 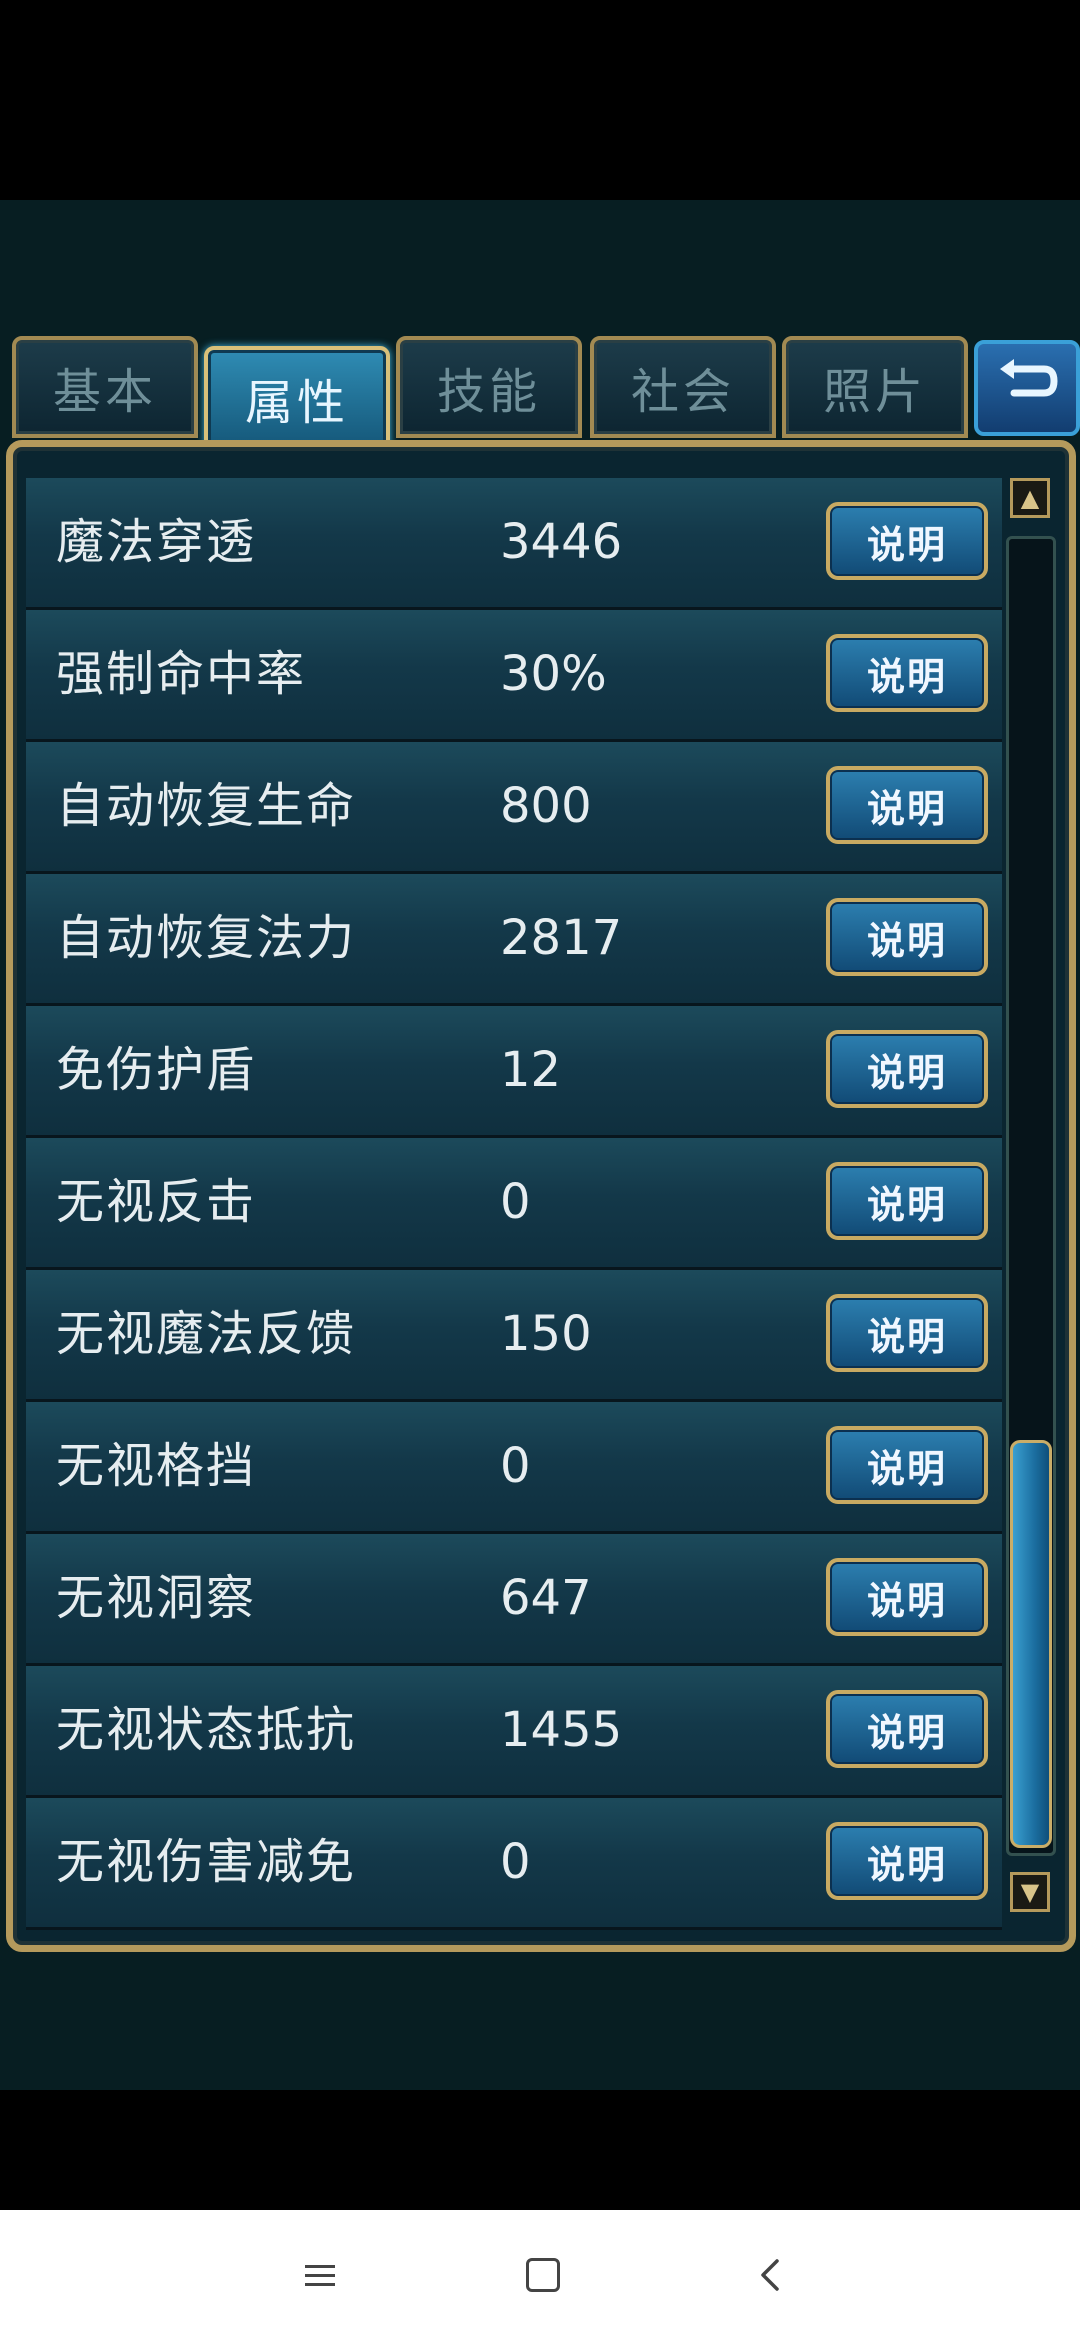 What do you see at coordinates (561, 938) in the screenshot?
I see `attribute-value: 2817` at bounding box center [561, 938].